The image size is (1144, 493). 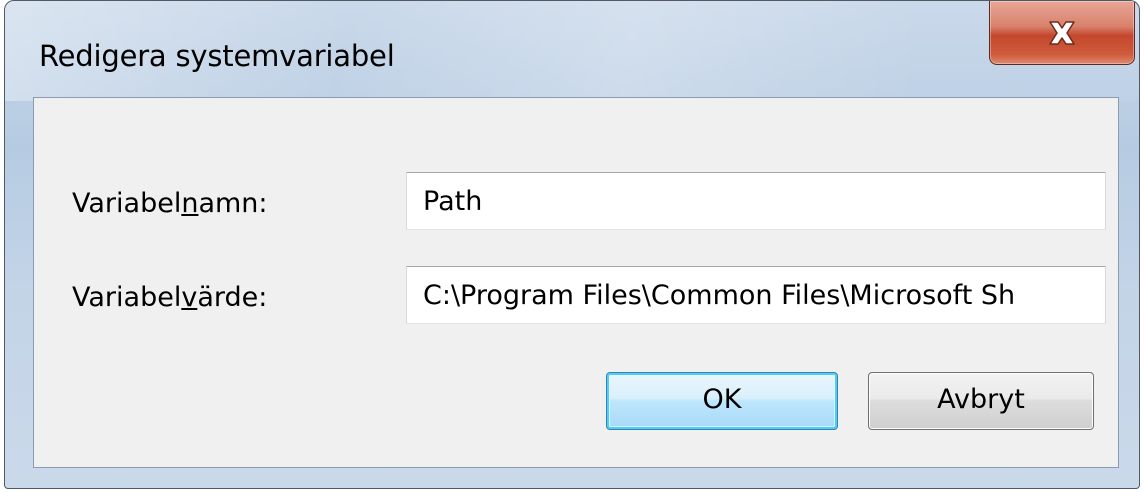 What do you see at coordinates (233, 203) in the screenshot?
I see `variable-name-label-suffix: amn:` at bounding box center [233, 203].